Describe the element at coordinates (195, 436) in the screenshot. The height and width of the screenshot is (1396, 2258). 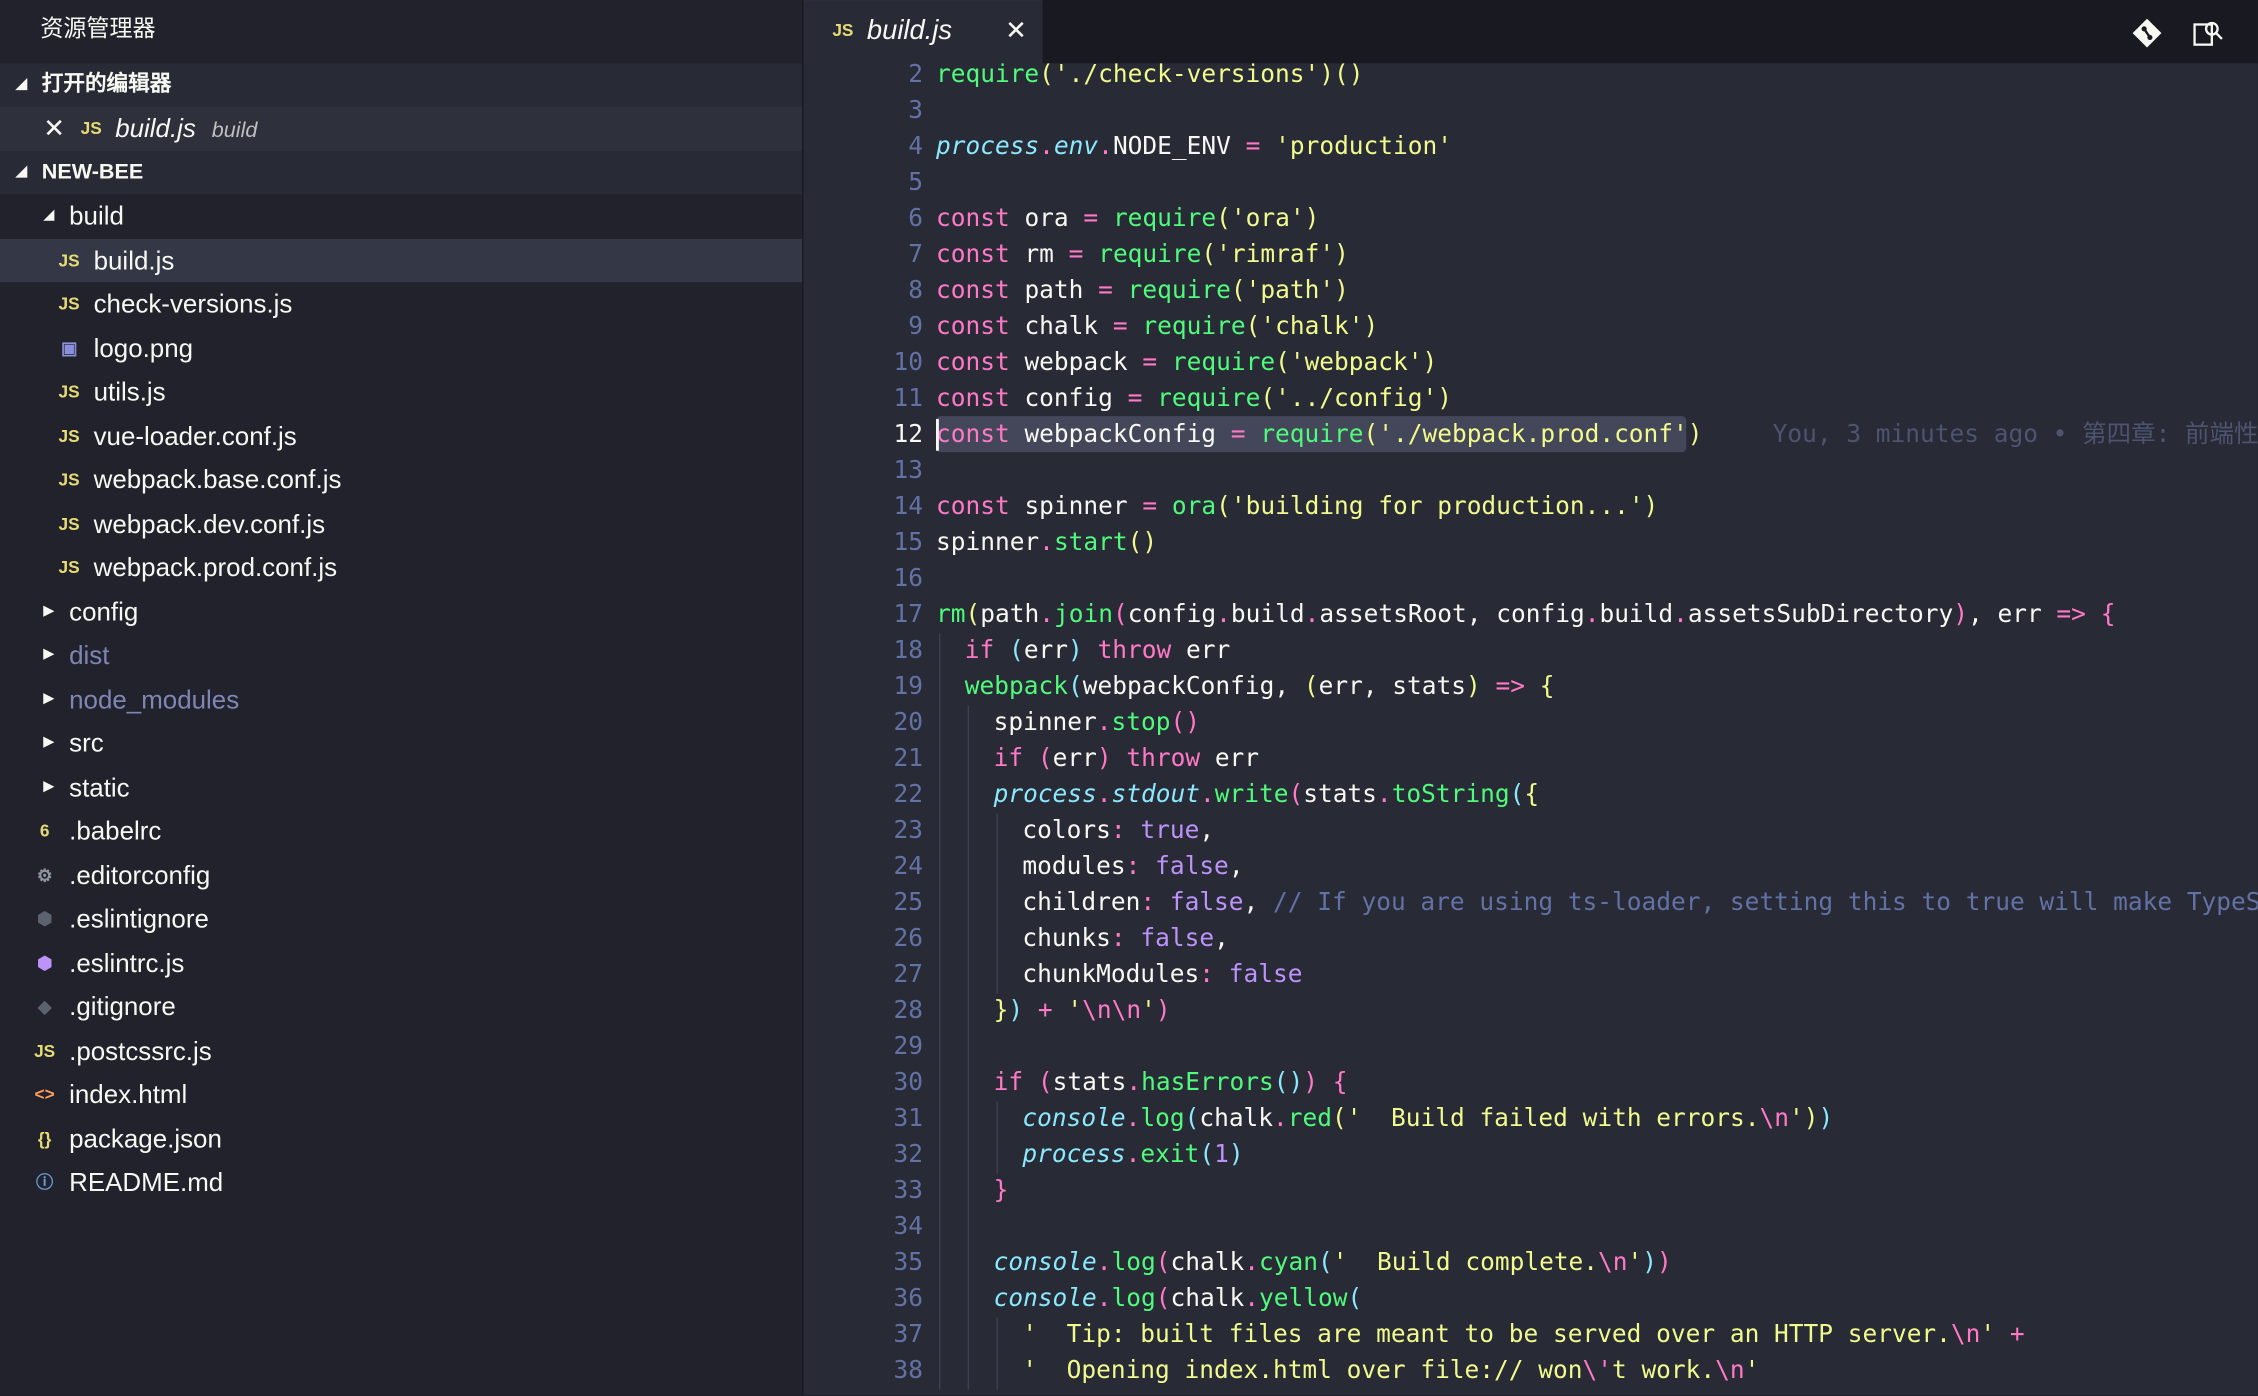
I see `tree-item-label: vue-loader.conf.js` at that location.